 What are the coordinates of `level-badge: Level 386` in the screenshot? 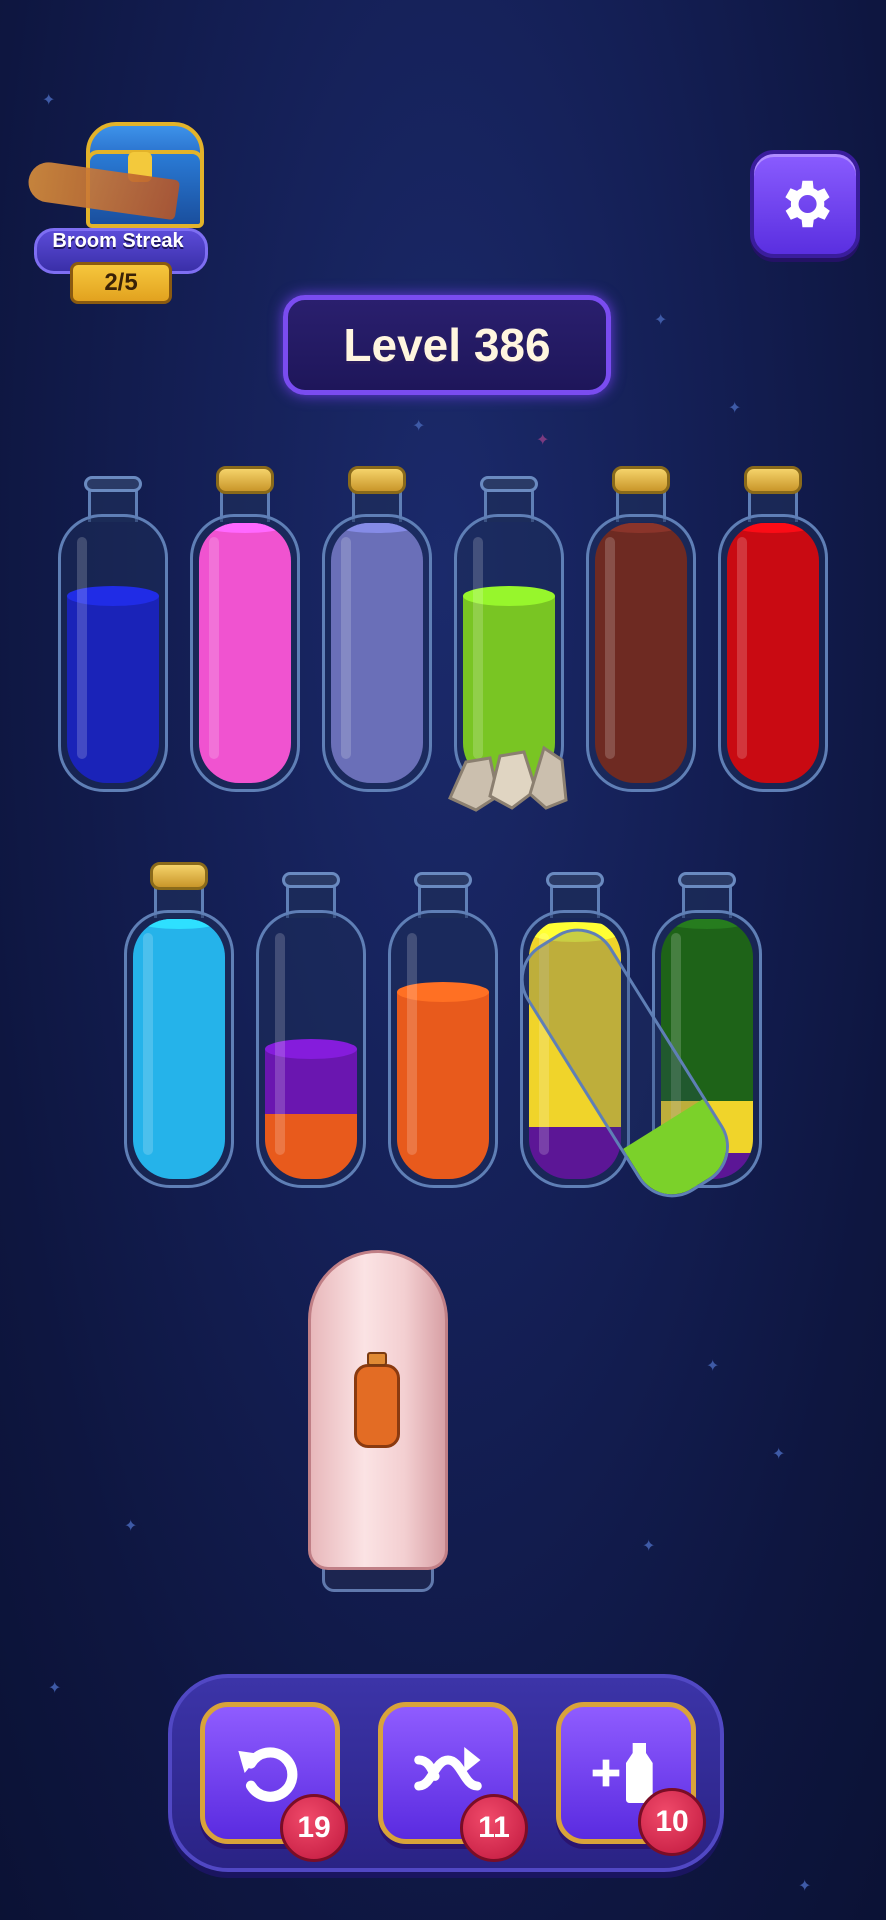 It's located at (447, 345).